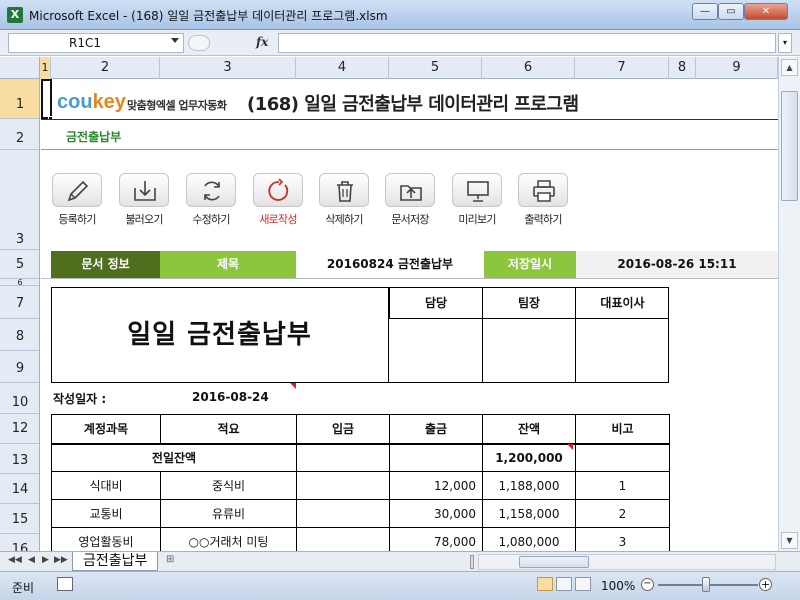 The height and width of the screenshot is (600, 800). I want to click on vertical-scrollbar: ▲ ▼, so click(789, 304).